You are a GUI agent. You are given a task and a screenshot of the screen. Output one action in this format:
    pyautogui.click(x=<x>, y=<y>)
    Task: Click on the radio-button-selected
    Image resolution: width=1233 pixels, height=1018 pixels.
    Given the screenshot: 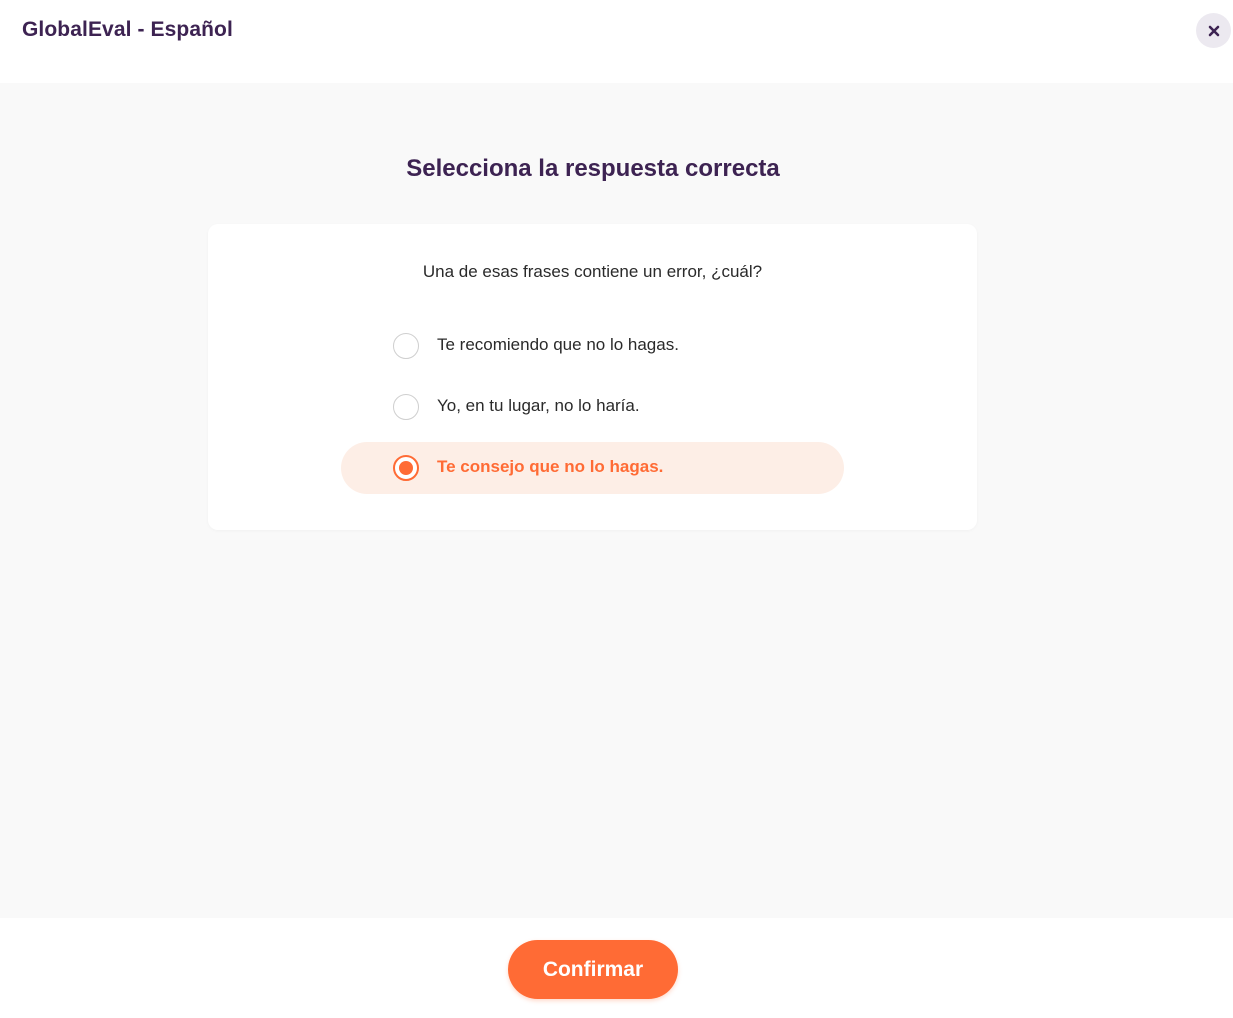 What is the action you would take?
    pyautogui.click(x=406, y=468)
    